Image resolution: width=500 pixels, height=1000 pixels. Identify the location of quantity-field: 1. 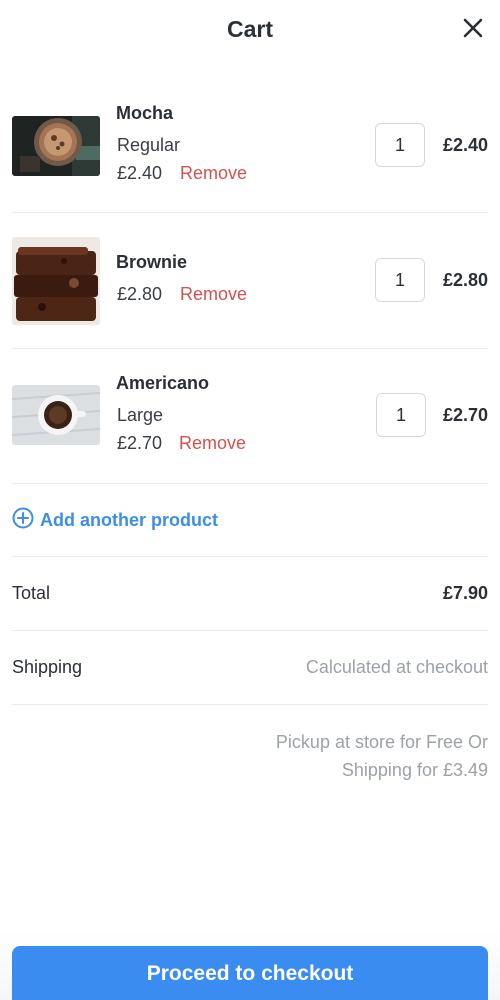
(401, 415).